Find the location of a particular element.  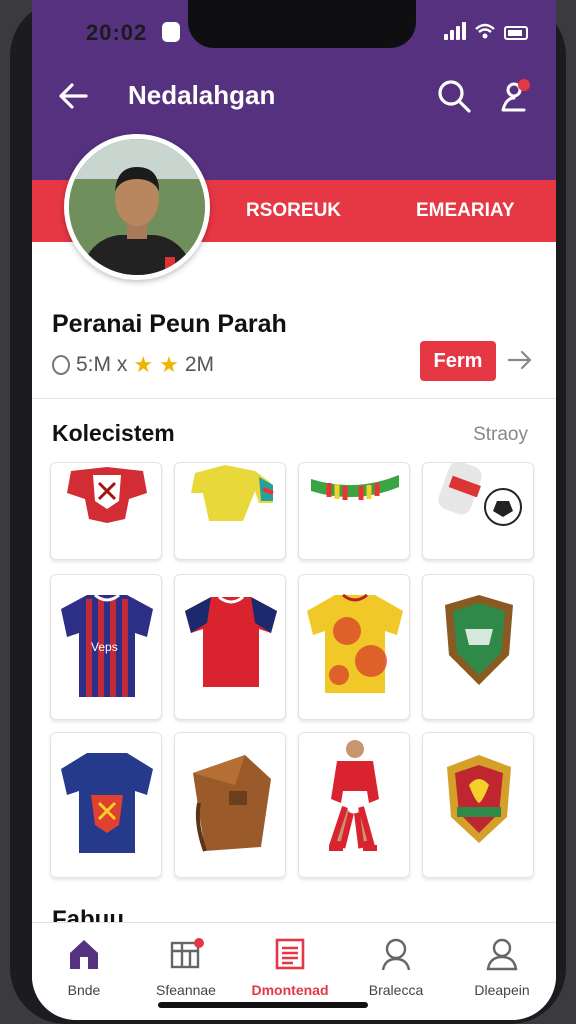

can-and-ball-icon is located at coordinates (480, 494).